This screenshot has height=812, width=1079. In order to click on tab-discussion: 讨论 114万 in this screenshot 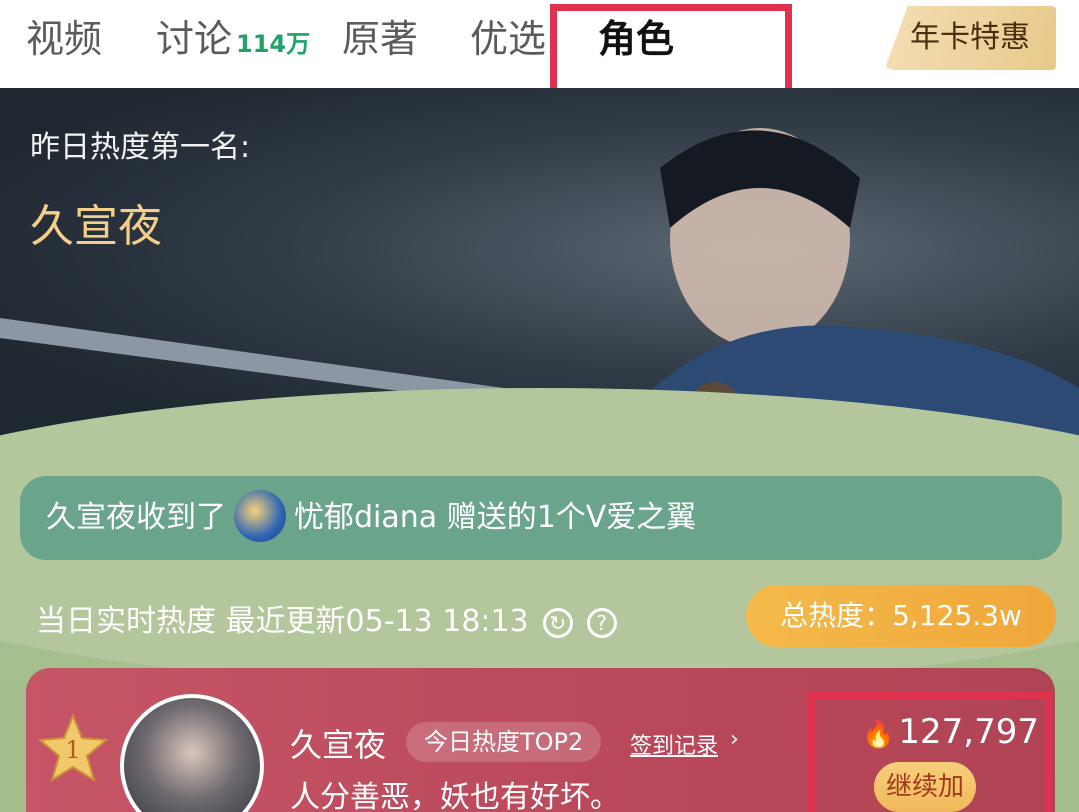, I will do `click(233, 41)`.